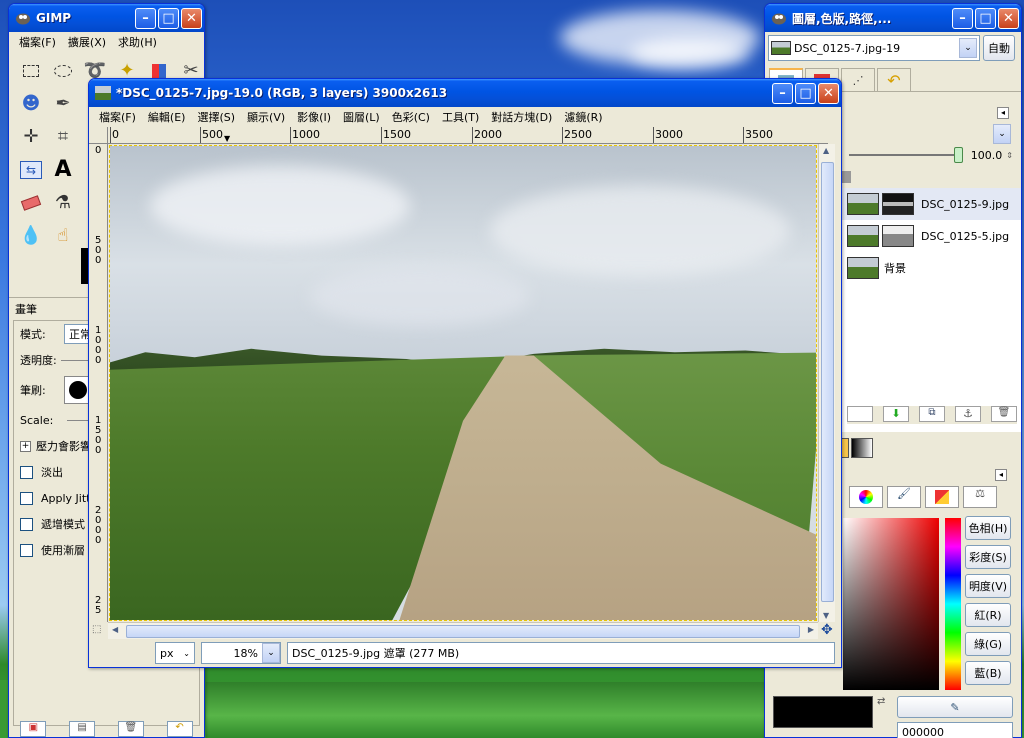 The image size is (1024, 738). Describe the element at coordinates (862, 448) in the screenshot. I see `bg-swatch` at that location.